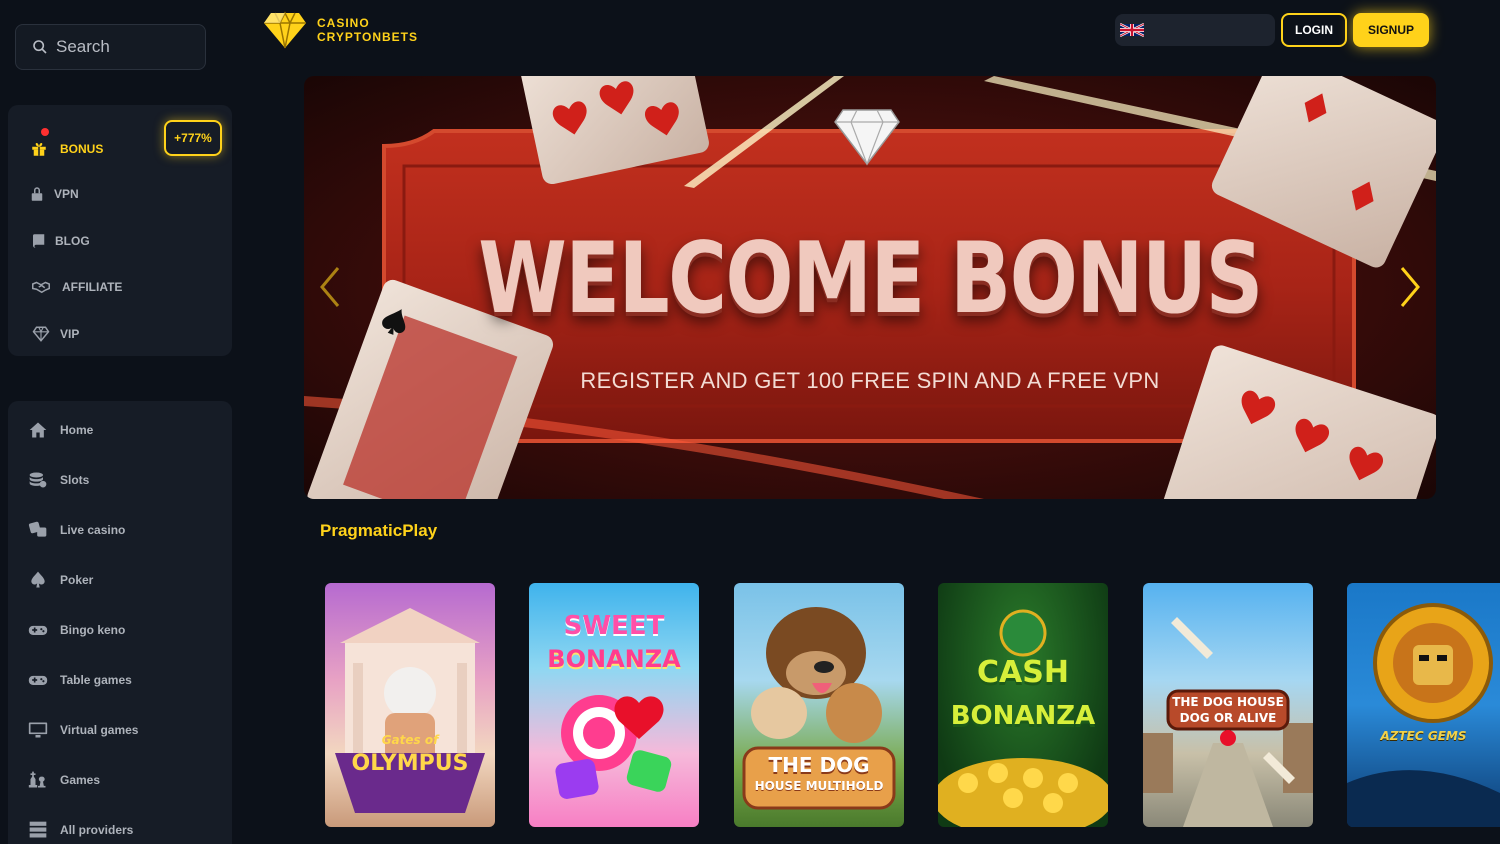  Describe the element at coordinates (38, 830) in the screenshot. I see `server-icon` at that location.